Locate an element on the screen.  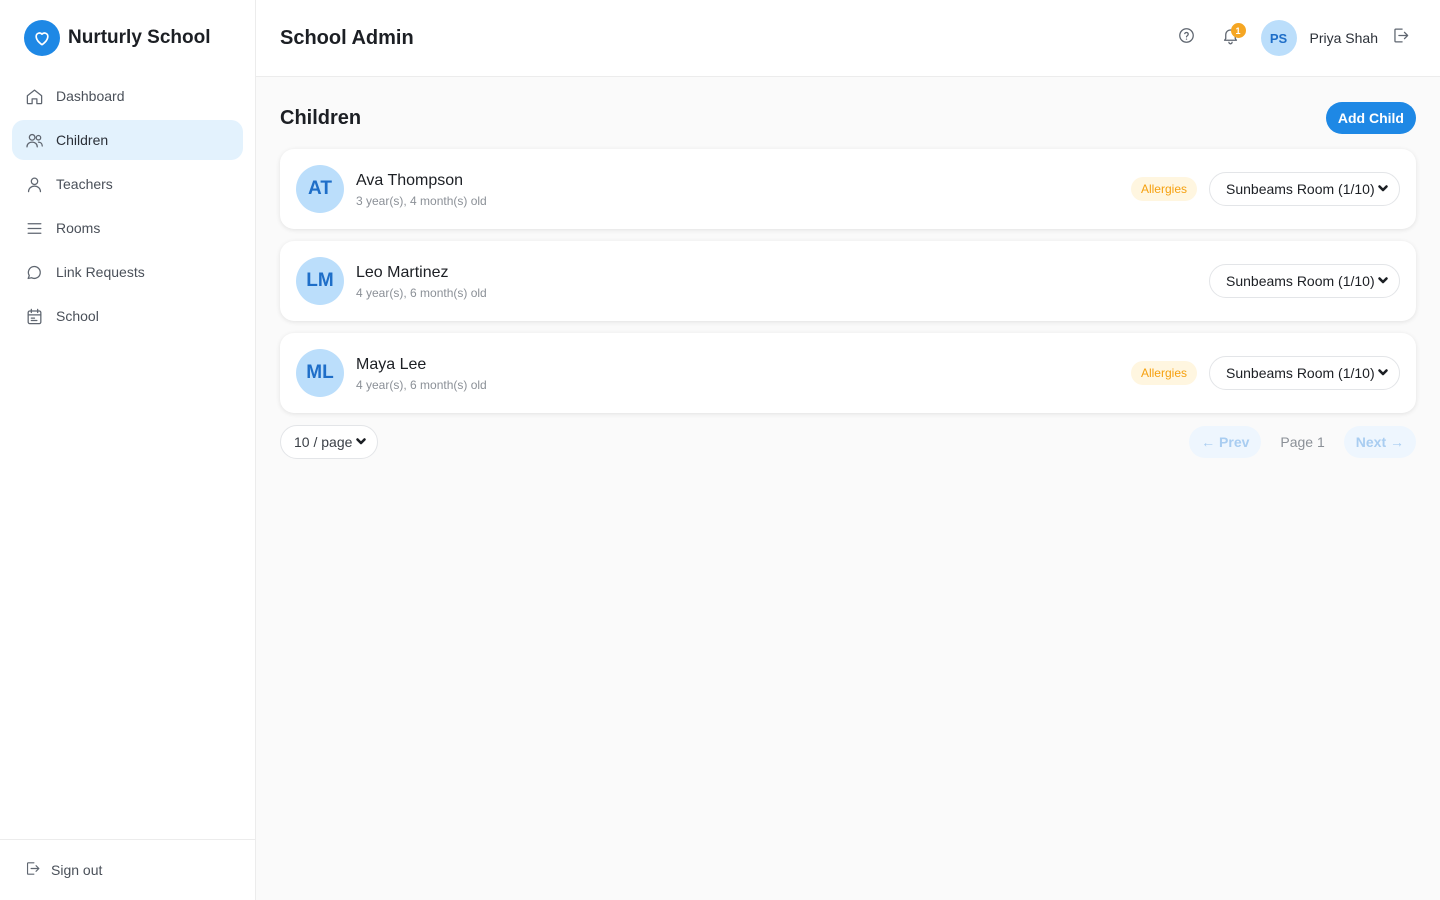
topbar: School Admin 1 PS Priya Shah is located at coordinates (848, 38).